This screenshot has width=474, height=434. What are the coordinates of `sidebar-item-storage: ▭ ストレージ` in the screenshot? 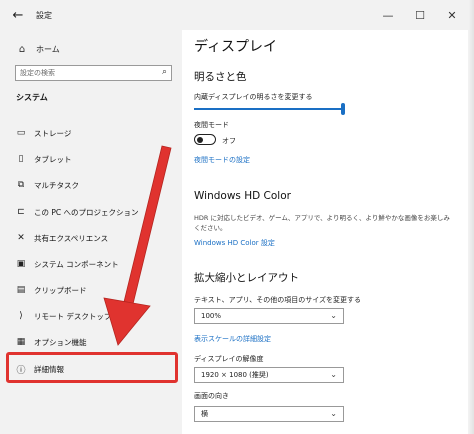 It's located at (91, 133).